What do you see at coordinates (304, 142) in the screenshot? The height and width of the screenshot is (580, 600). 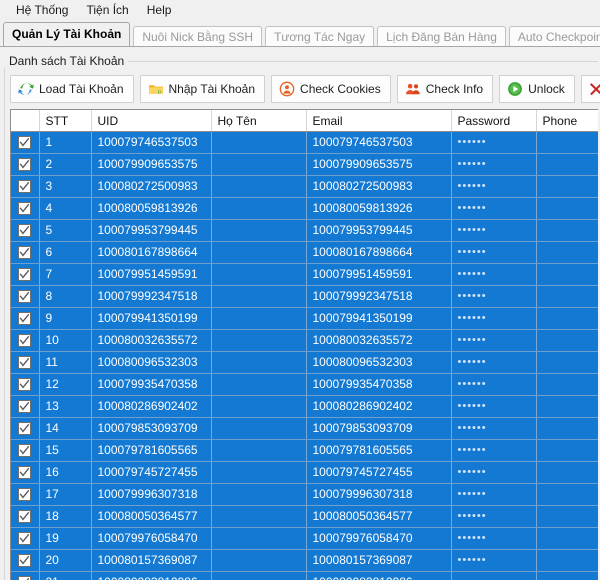 I see `table-row: 1 100079746537503 100079746537503 ••••••` at bounding box center [304, 142].